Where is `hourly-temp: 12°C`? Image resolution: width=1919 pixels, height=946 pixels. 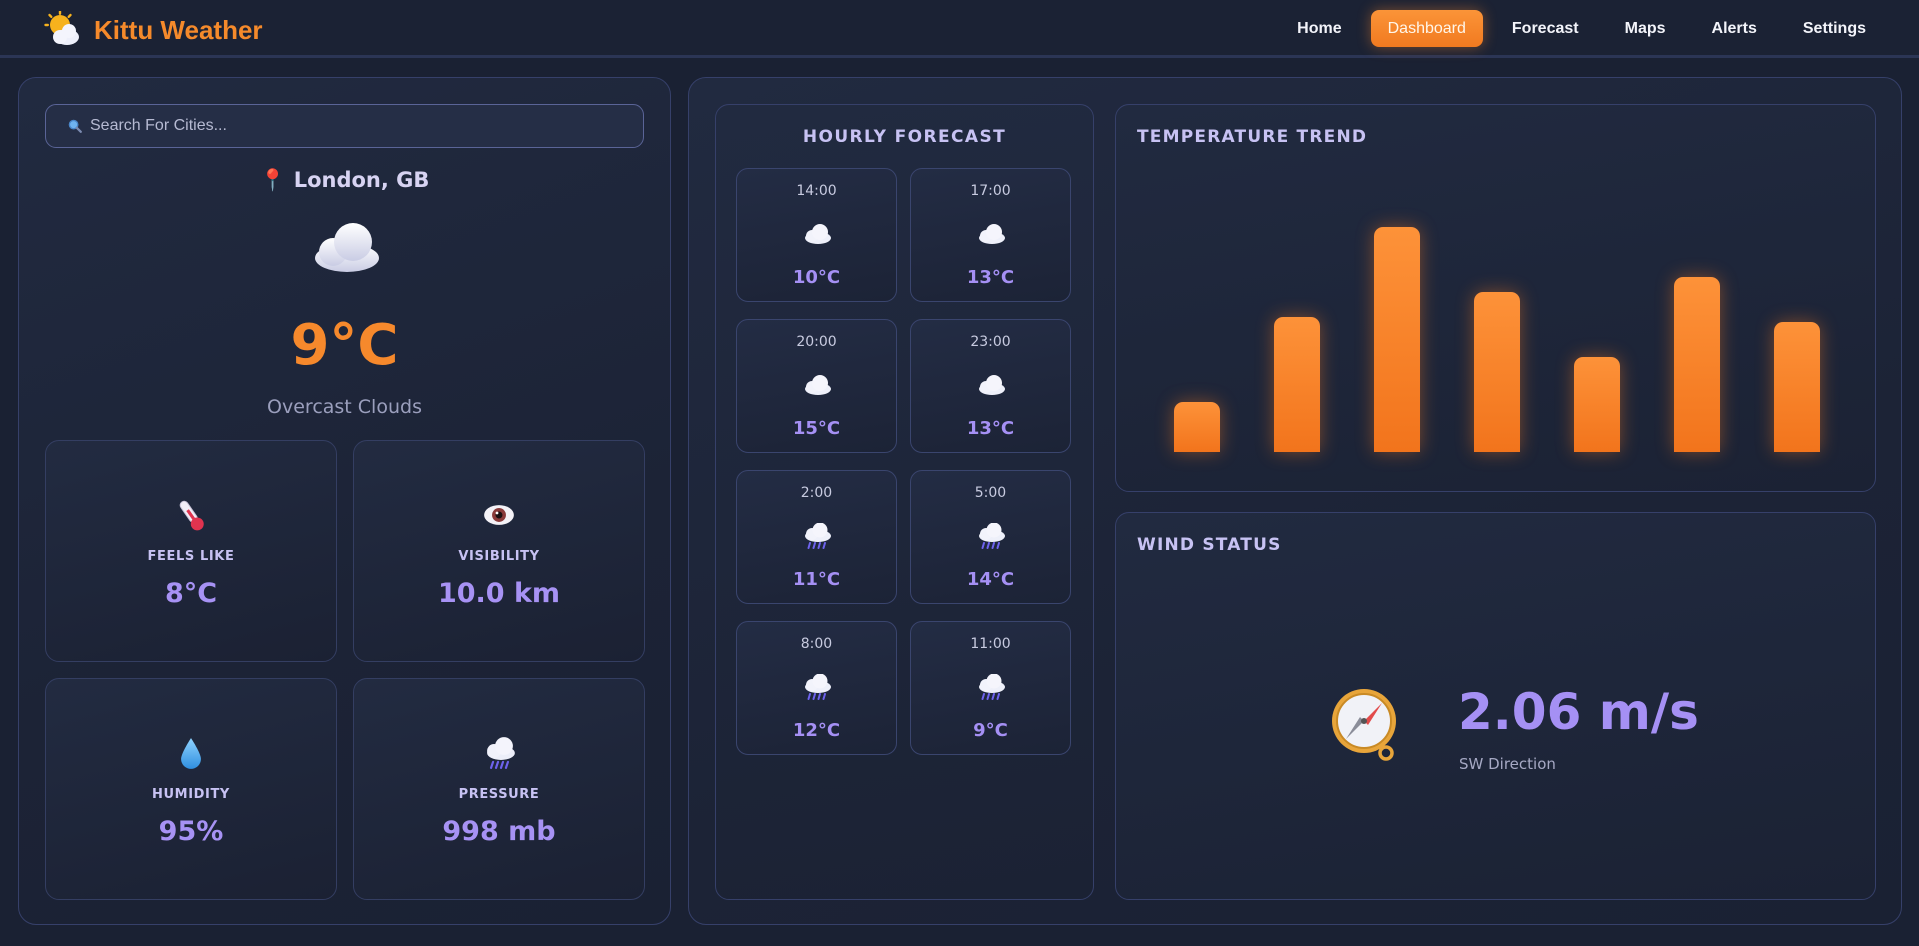 hourly-temp: 12°C is located at coordinates (816, 730).